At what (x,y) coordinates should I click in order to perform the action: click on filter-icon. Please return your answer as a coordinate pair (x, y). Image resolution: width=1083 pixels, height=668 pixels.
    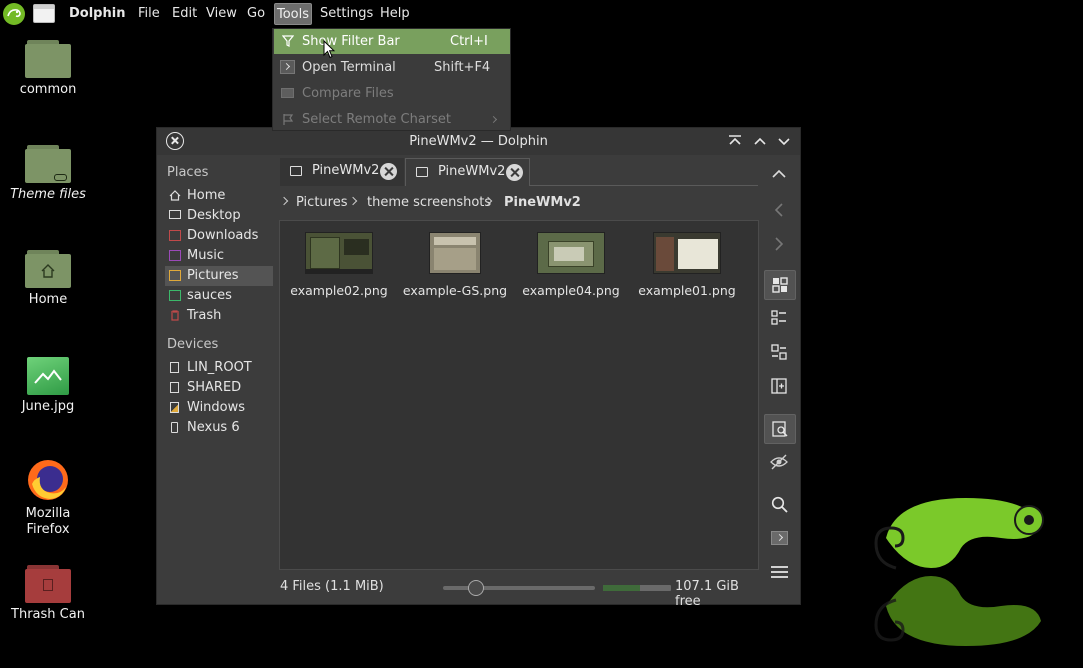
    Looking at the image, I should click on (288, 41).